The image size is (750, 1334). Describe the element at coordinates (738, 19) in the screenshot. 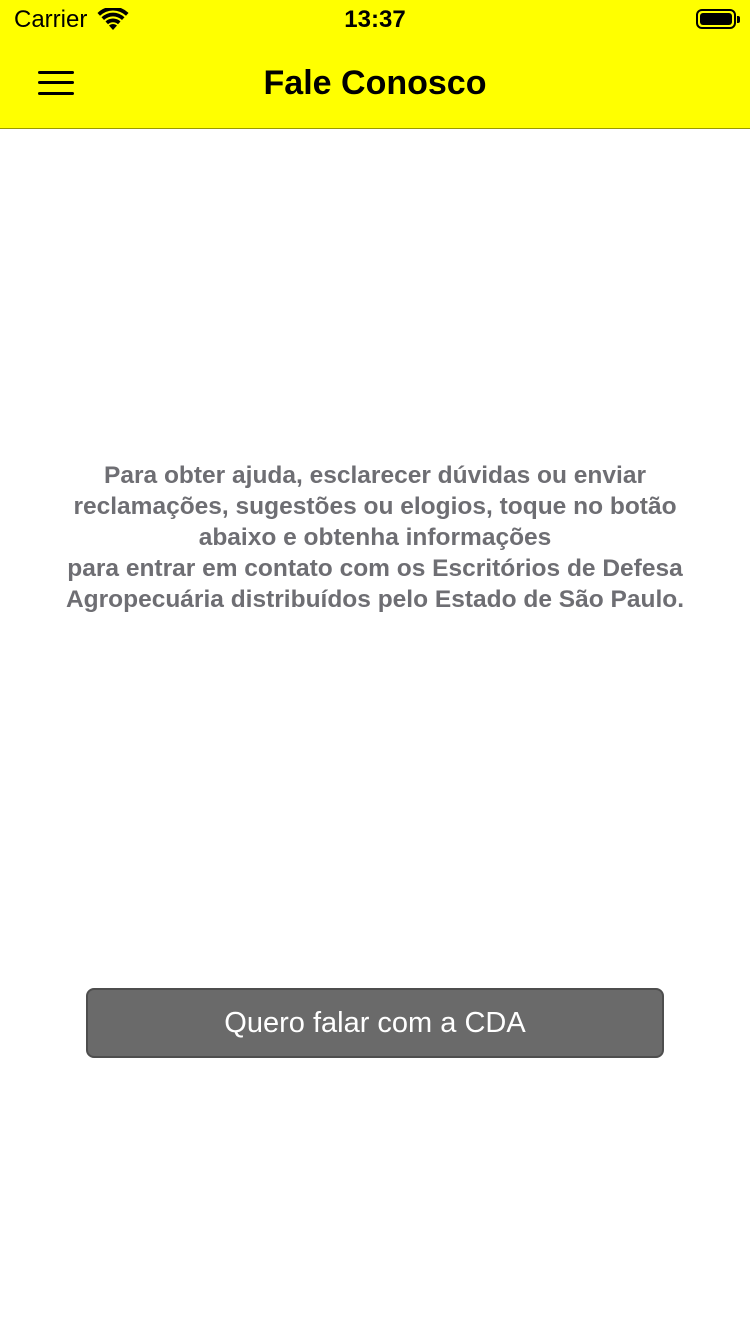

I see `battery-nub` at that location.